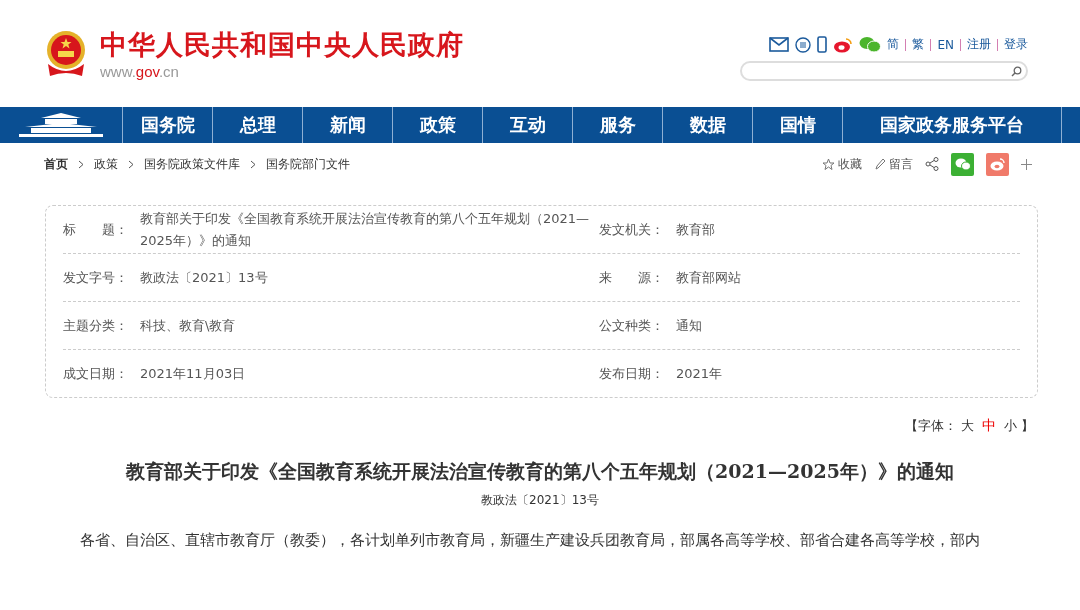 The image size is (1080, 610). What do you see at coordinates (699, 373) in the screenshot?
I see `info-value: 2021年` at bounding box center [699, 373].